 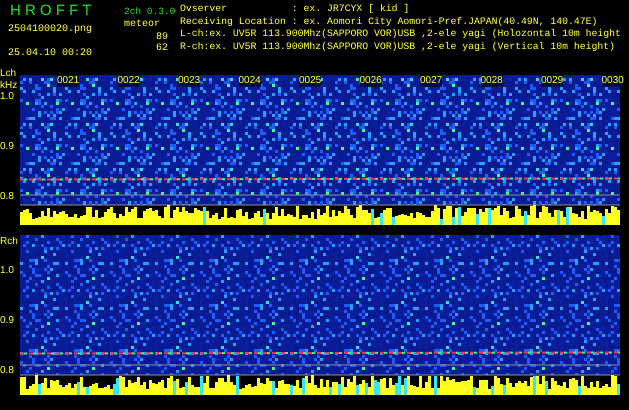 I want to click on info-line: R-ch:ex. UV5R 113.900Mhz(SAPPORO VOR)USB ,2-ele yagi (Vertical 10m height), so click(x=398, y=46).